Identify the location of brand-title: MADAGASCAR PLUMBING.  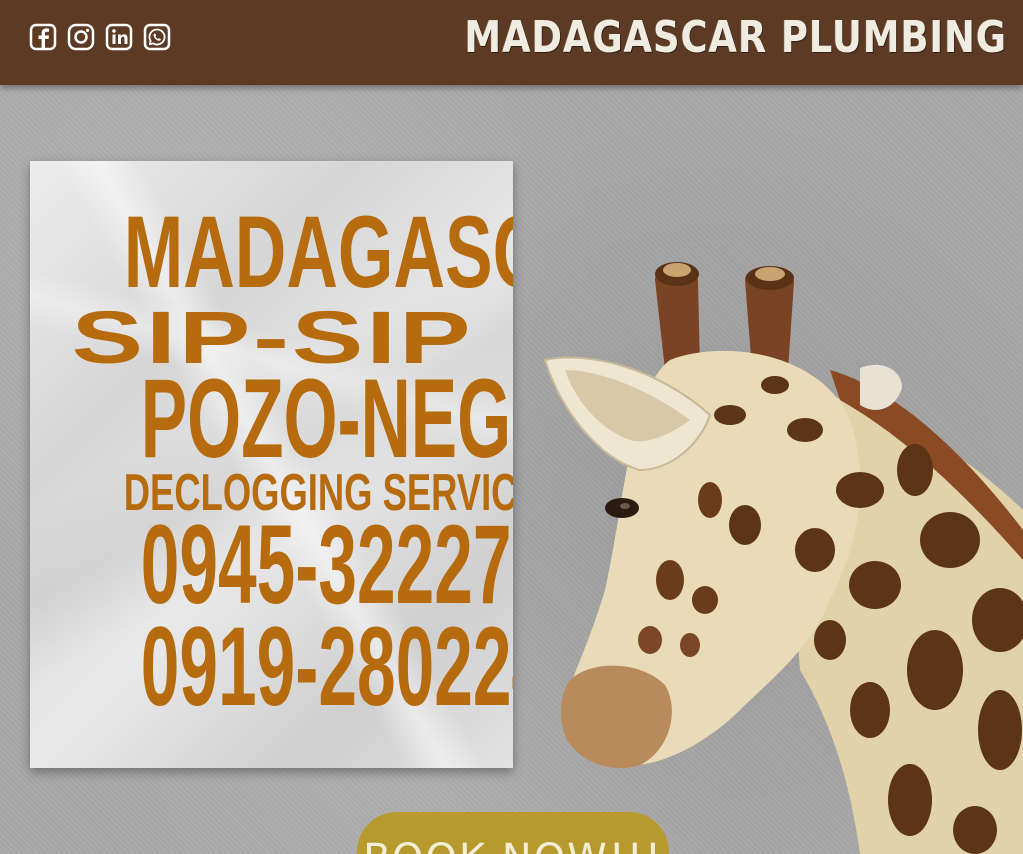
(735, 38).